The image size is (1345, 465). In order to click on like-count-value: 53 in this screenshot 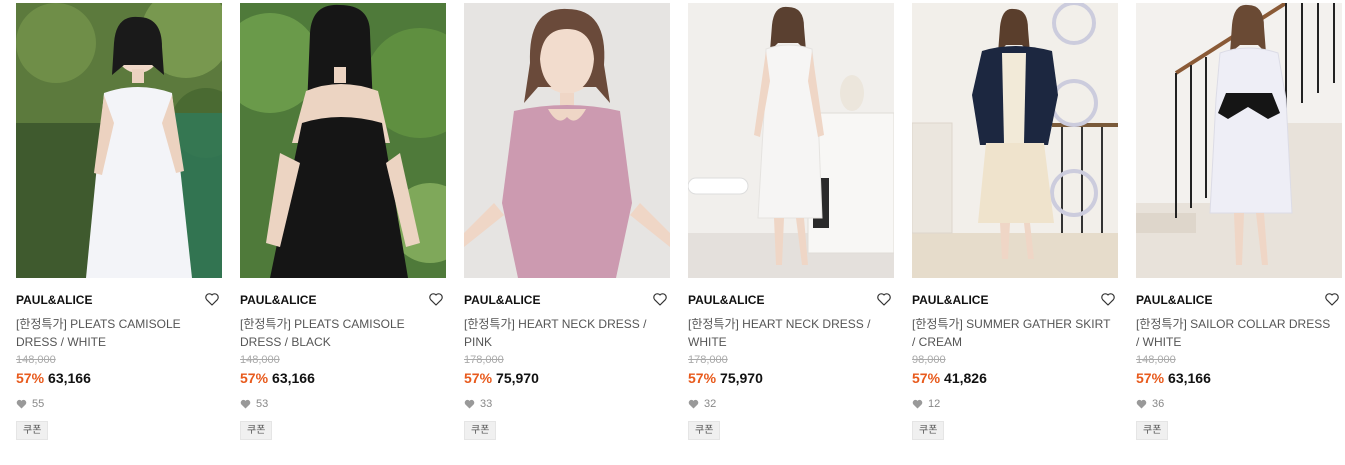, I will do `click(262, 404)`.